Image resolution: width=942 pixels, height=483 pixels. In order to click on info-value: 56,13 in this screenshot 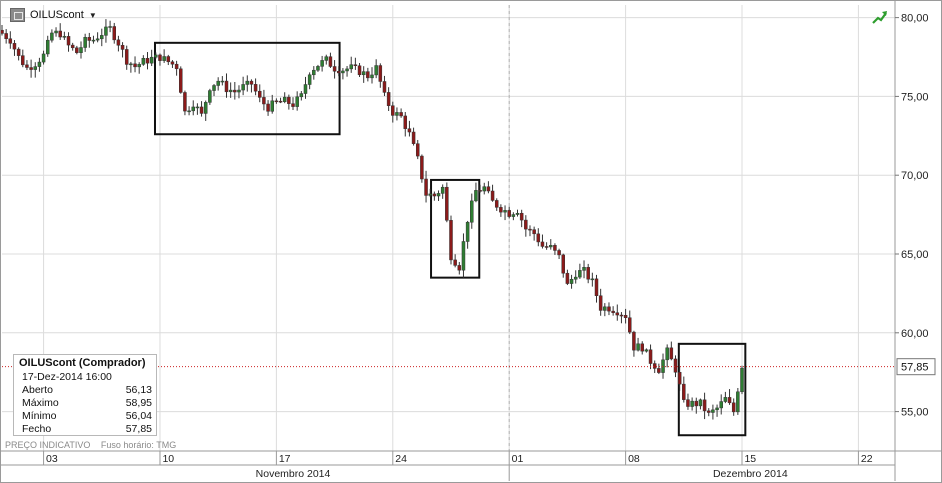, I will do `click(138, 390)`.